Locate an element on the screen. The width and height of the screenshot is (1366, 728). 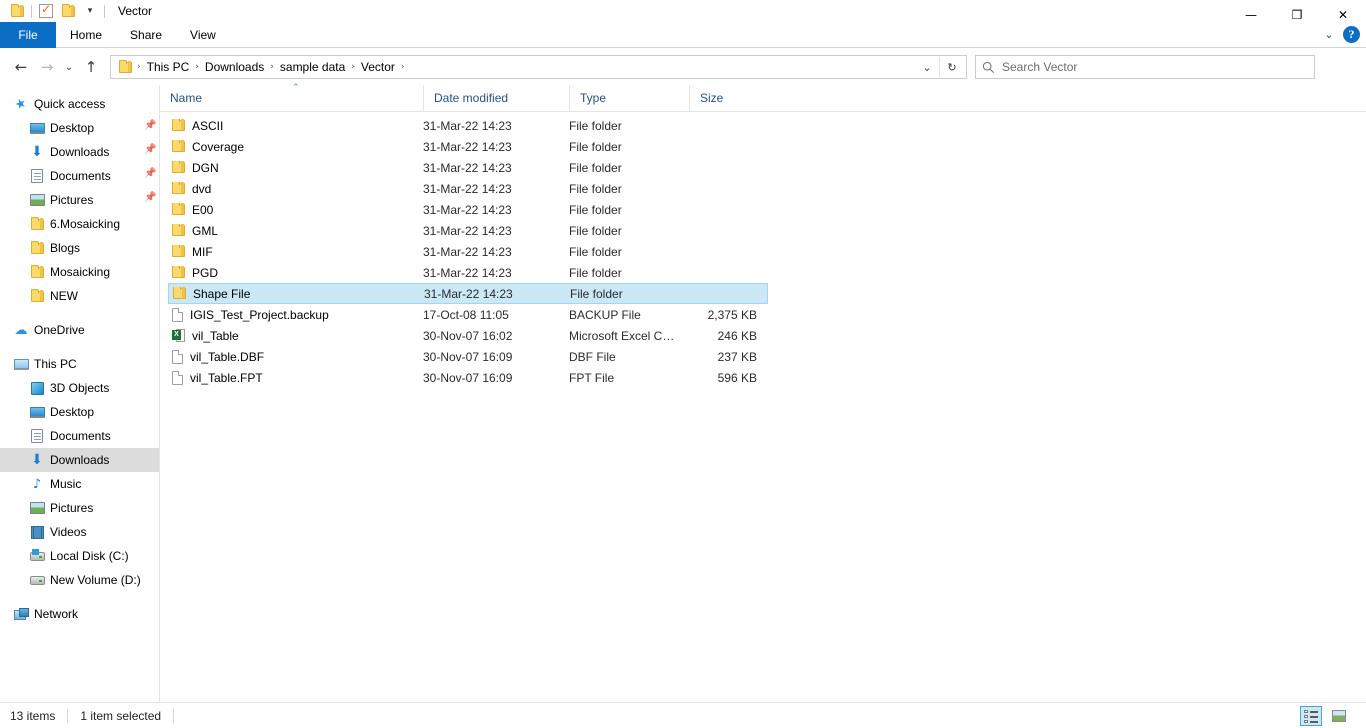
tab-file: File is located at coordinates (28, 35).